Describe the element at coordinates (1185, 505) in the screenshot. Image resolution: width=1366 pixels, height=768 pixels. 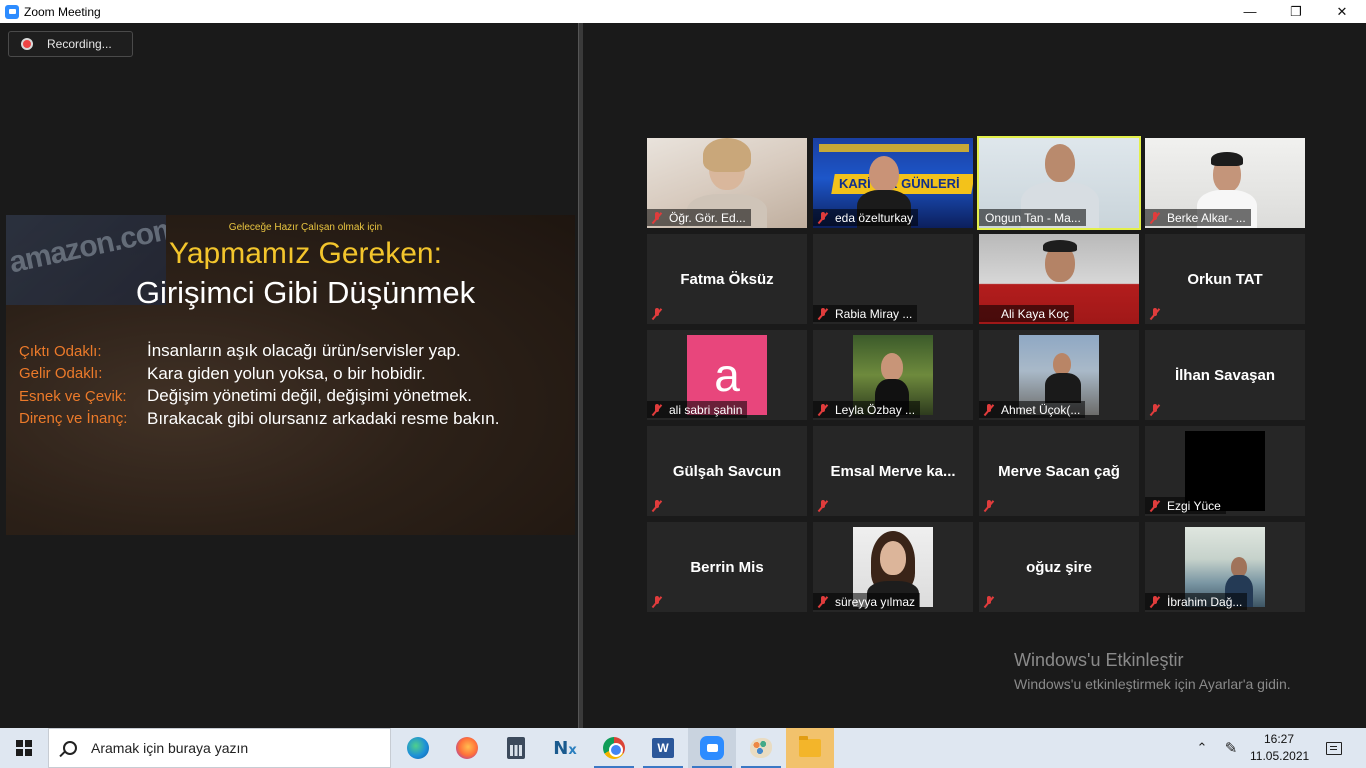
I see `participant-name-bar: Ezgi Yüce` at that location.